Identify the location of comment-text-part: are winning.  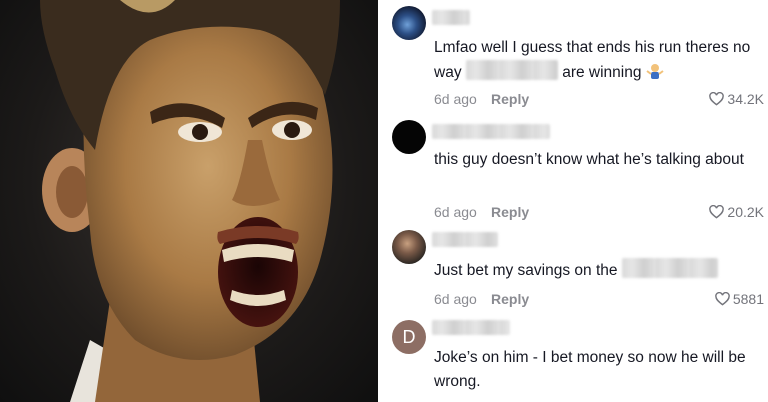
(602, 72).